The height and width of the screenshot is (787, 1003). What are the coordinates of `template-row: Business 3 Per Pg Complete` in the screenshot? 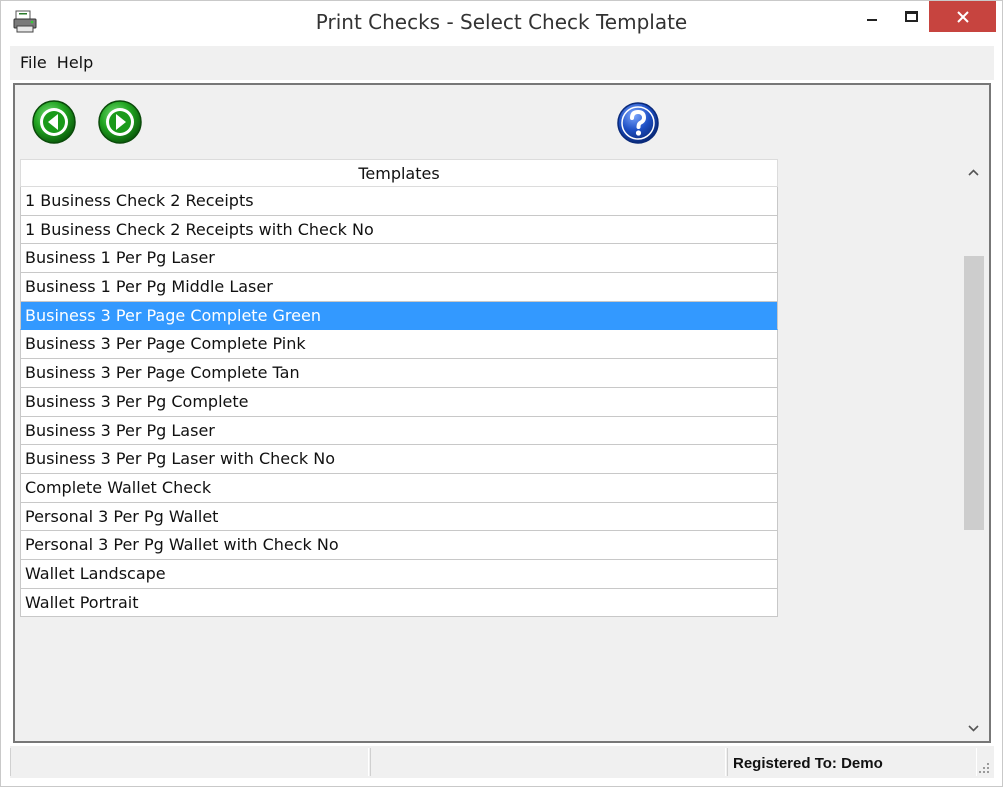 It's located at (399, 402).